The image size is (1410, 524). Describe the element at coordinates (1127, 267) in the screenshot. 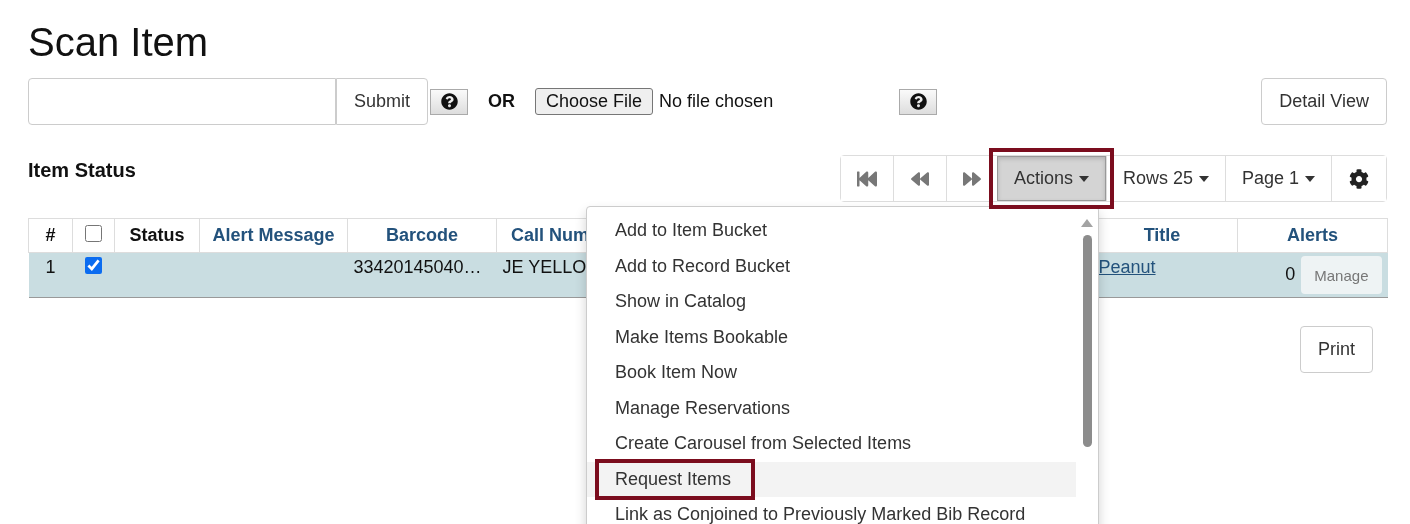

I see `title-link: Peanut` at that location.